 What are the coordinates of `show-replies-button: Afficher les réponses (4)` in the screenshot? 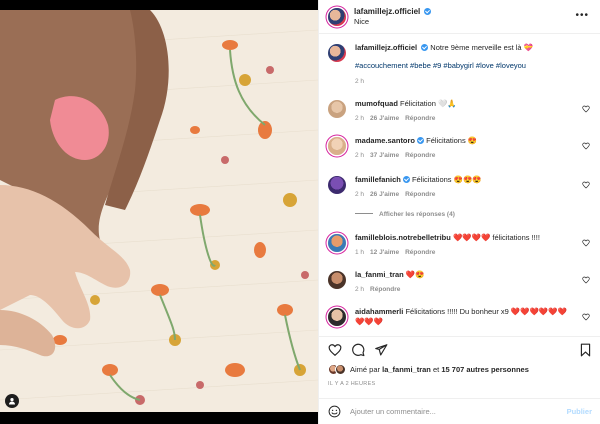 It's located at (405, 214).